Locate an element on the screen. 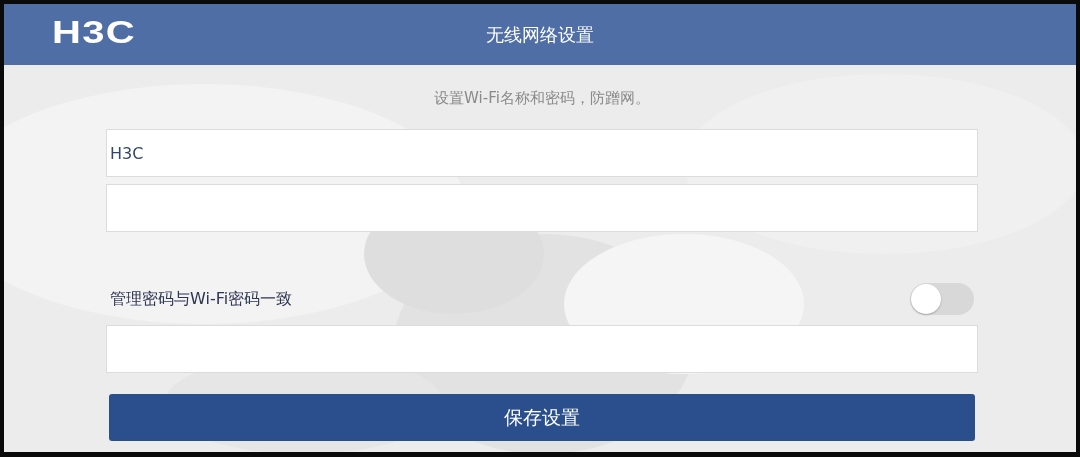 This screenshot has width=1080, height=457. subtitle: 设置Wi-Fi名称和密码，防蹭网。 is located at coordinates (542, 98).